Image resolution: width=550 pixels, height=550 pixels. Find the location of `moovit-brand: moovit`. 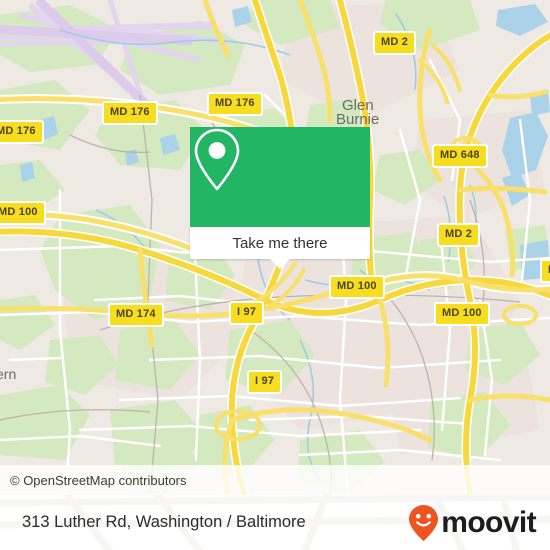

moovit-brand: moovit is located at coordinates (472, 523).